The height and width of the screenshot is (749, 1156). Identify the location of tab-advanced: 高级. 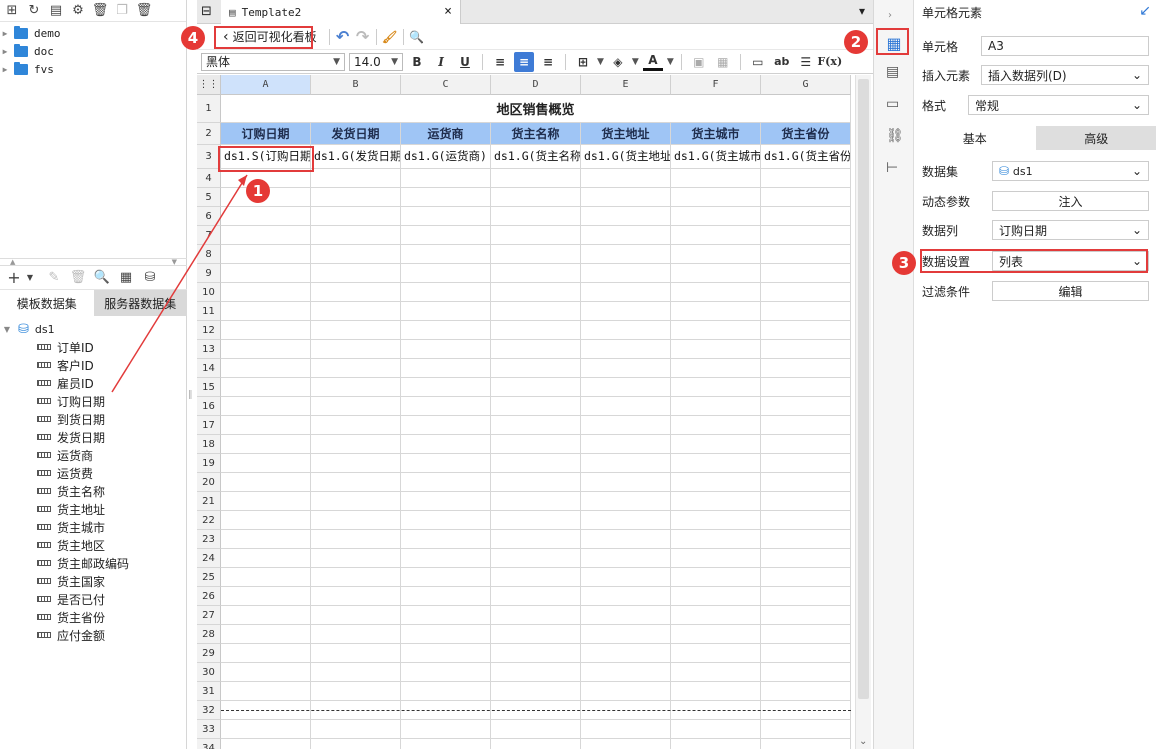
(1095, 138).